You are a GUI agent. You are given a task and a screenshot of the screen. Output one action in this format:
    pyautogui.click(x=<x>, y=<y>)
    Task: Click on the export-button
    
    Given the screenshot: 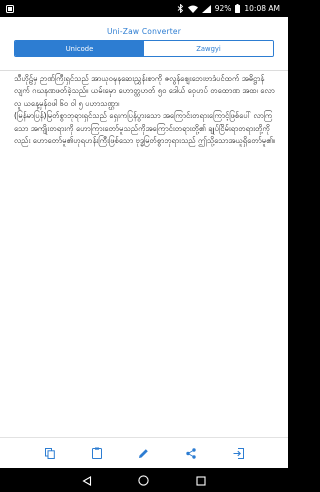 What is the action you would take?
    pyautogui.click(x=238, y=453)
    